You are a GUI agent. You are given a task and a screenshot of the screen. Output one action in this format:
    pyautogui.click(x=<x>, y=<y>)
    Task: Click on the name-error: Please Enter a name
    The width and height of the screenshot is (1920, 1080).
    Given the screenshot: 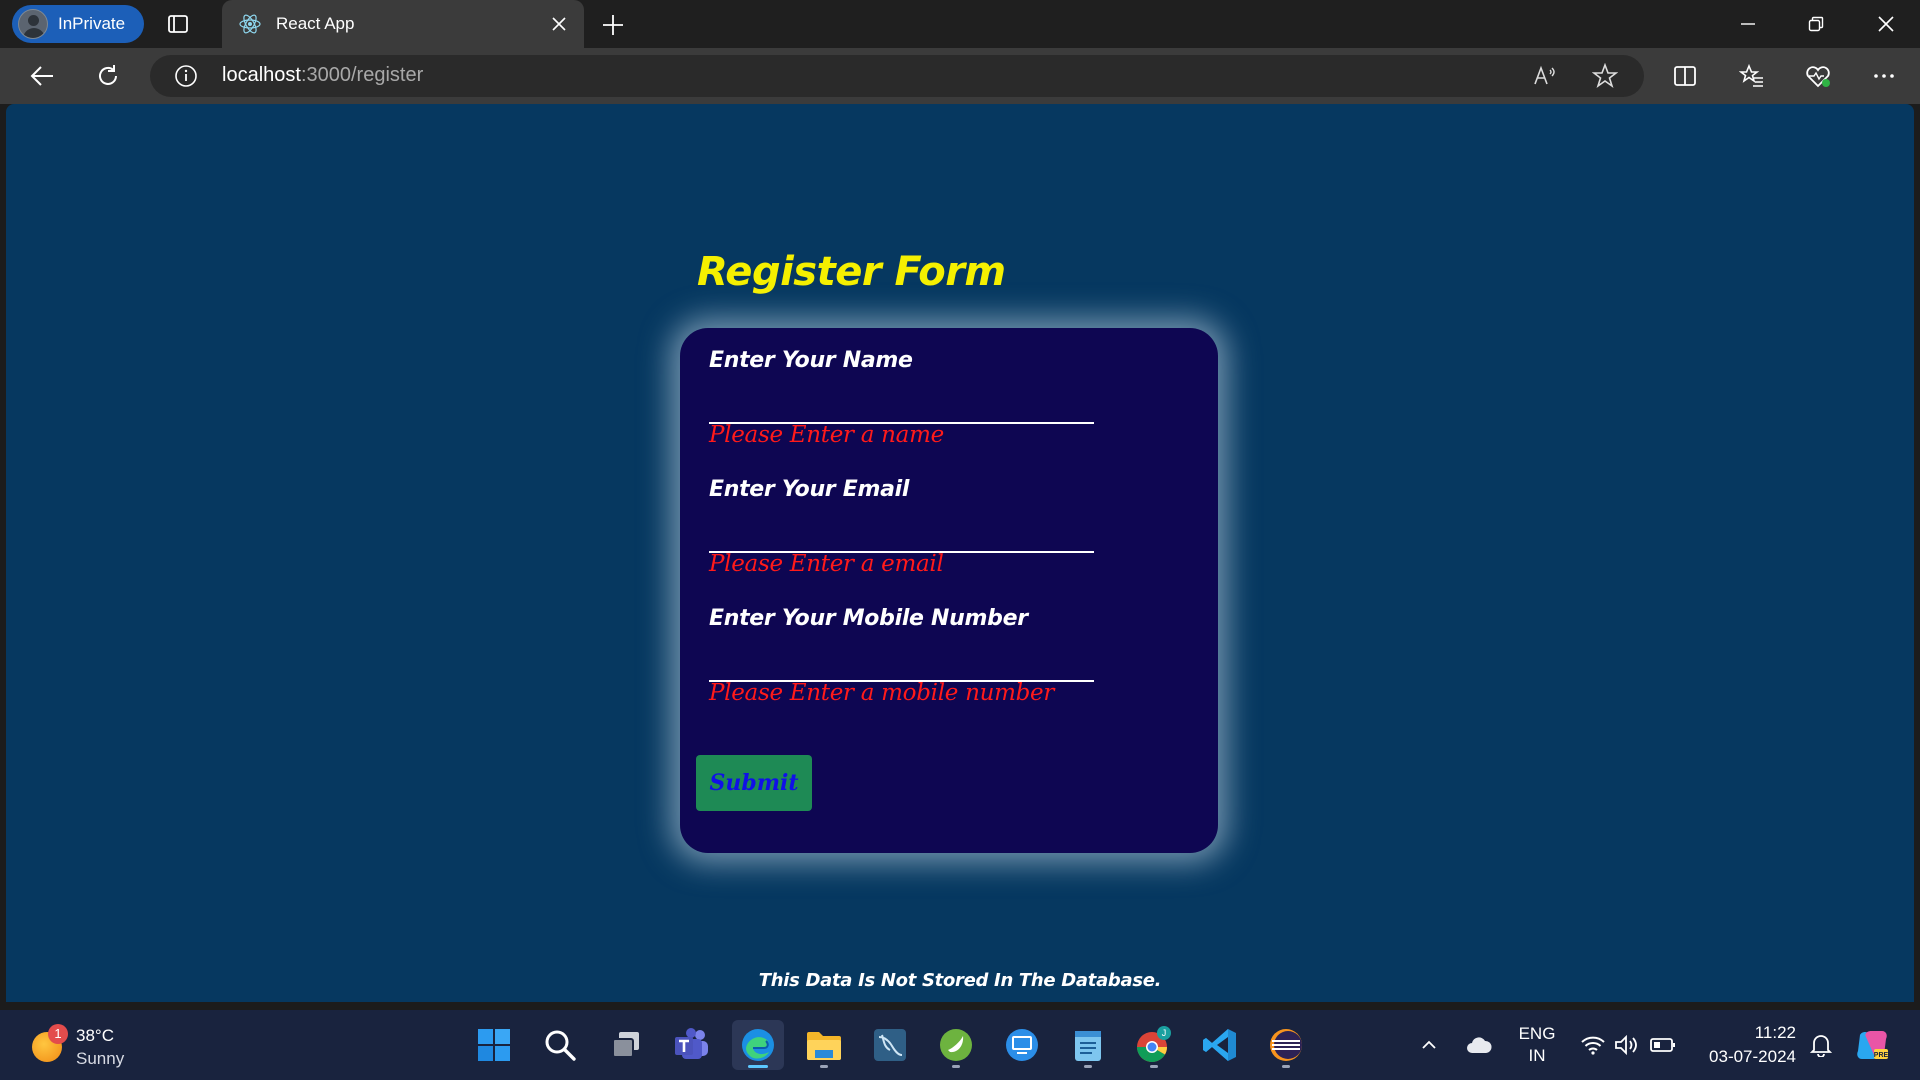 What is the action you would take?
    pyautogui.click(x=826, y=435)
    